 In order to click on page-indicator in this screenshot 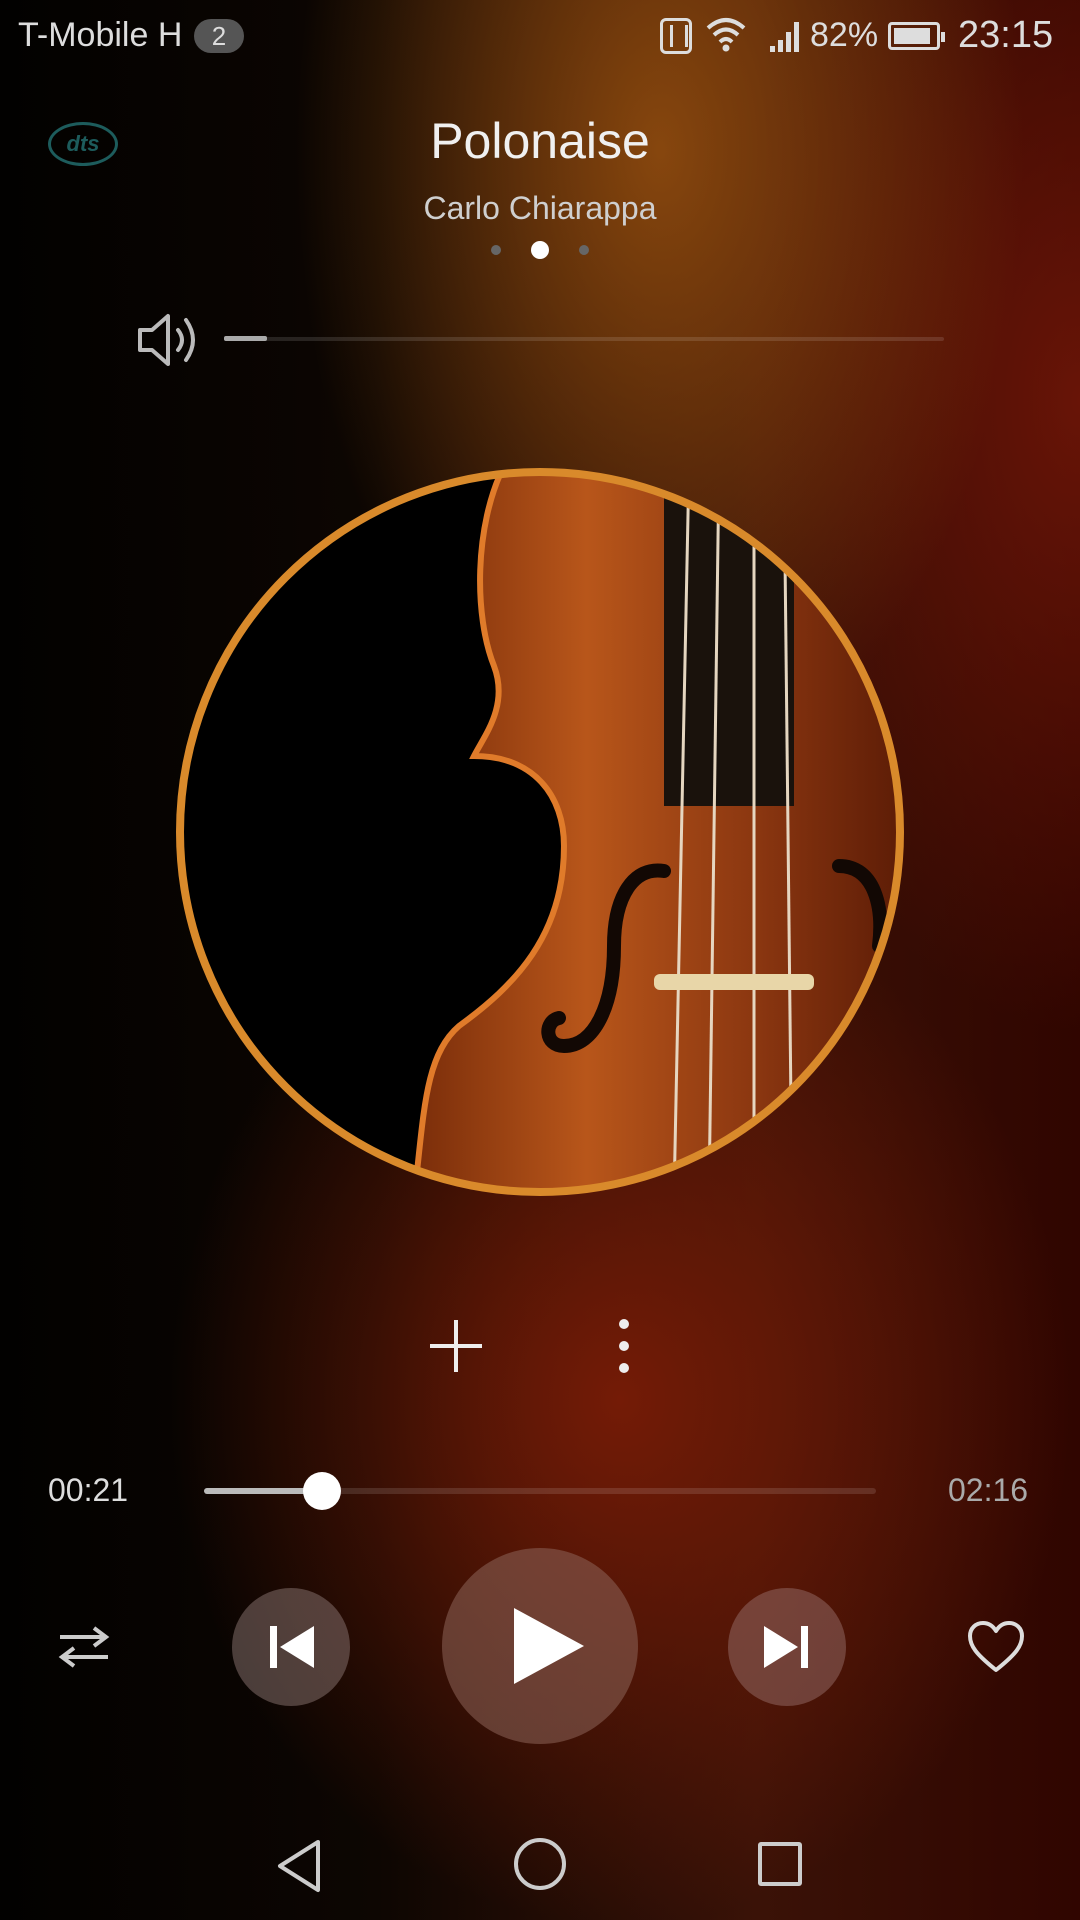, I will do `click(540, 250)`.